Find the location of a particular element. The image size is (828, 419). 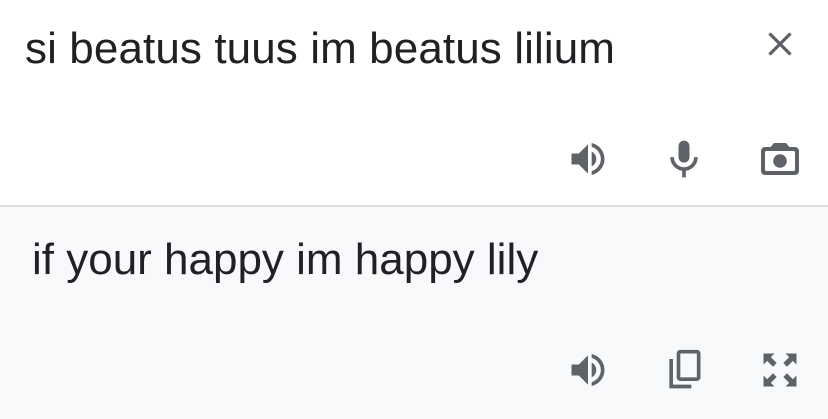

source-text-input: si beatus tuus im beatus lilium is located at coordinates (320, 49).